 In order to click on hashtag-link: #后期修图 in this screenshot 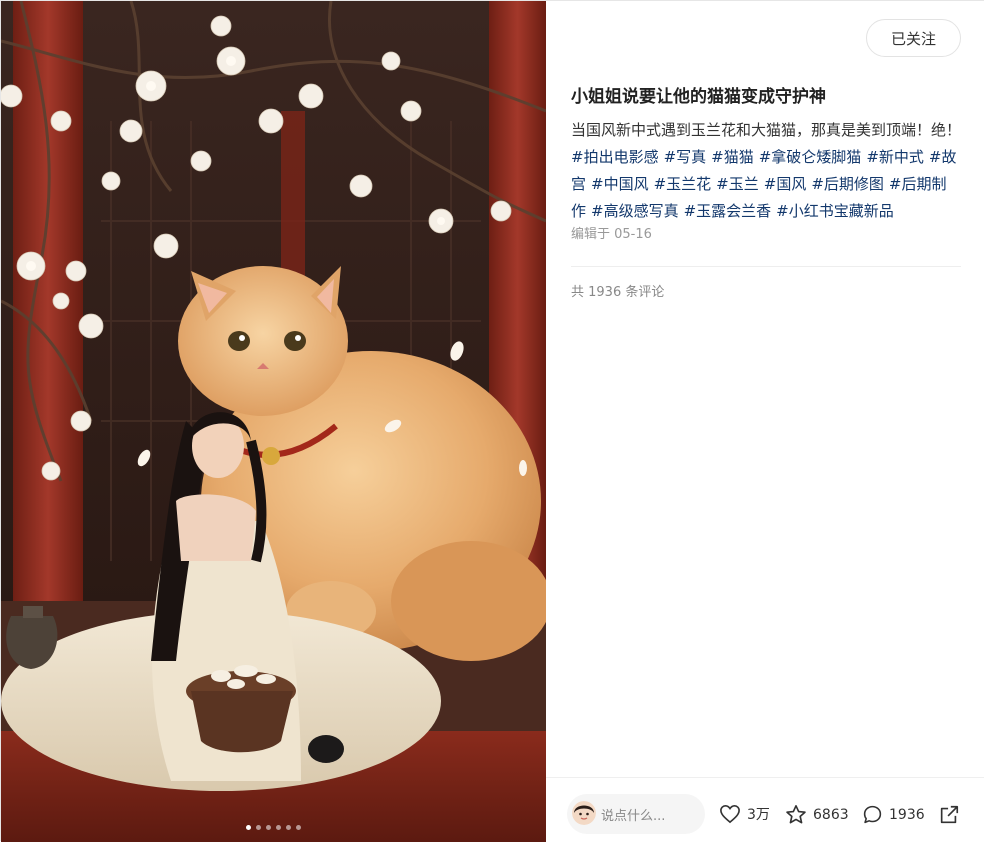, I will do `click(847, 184)`.